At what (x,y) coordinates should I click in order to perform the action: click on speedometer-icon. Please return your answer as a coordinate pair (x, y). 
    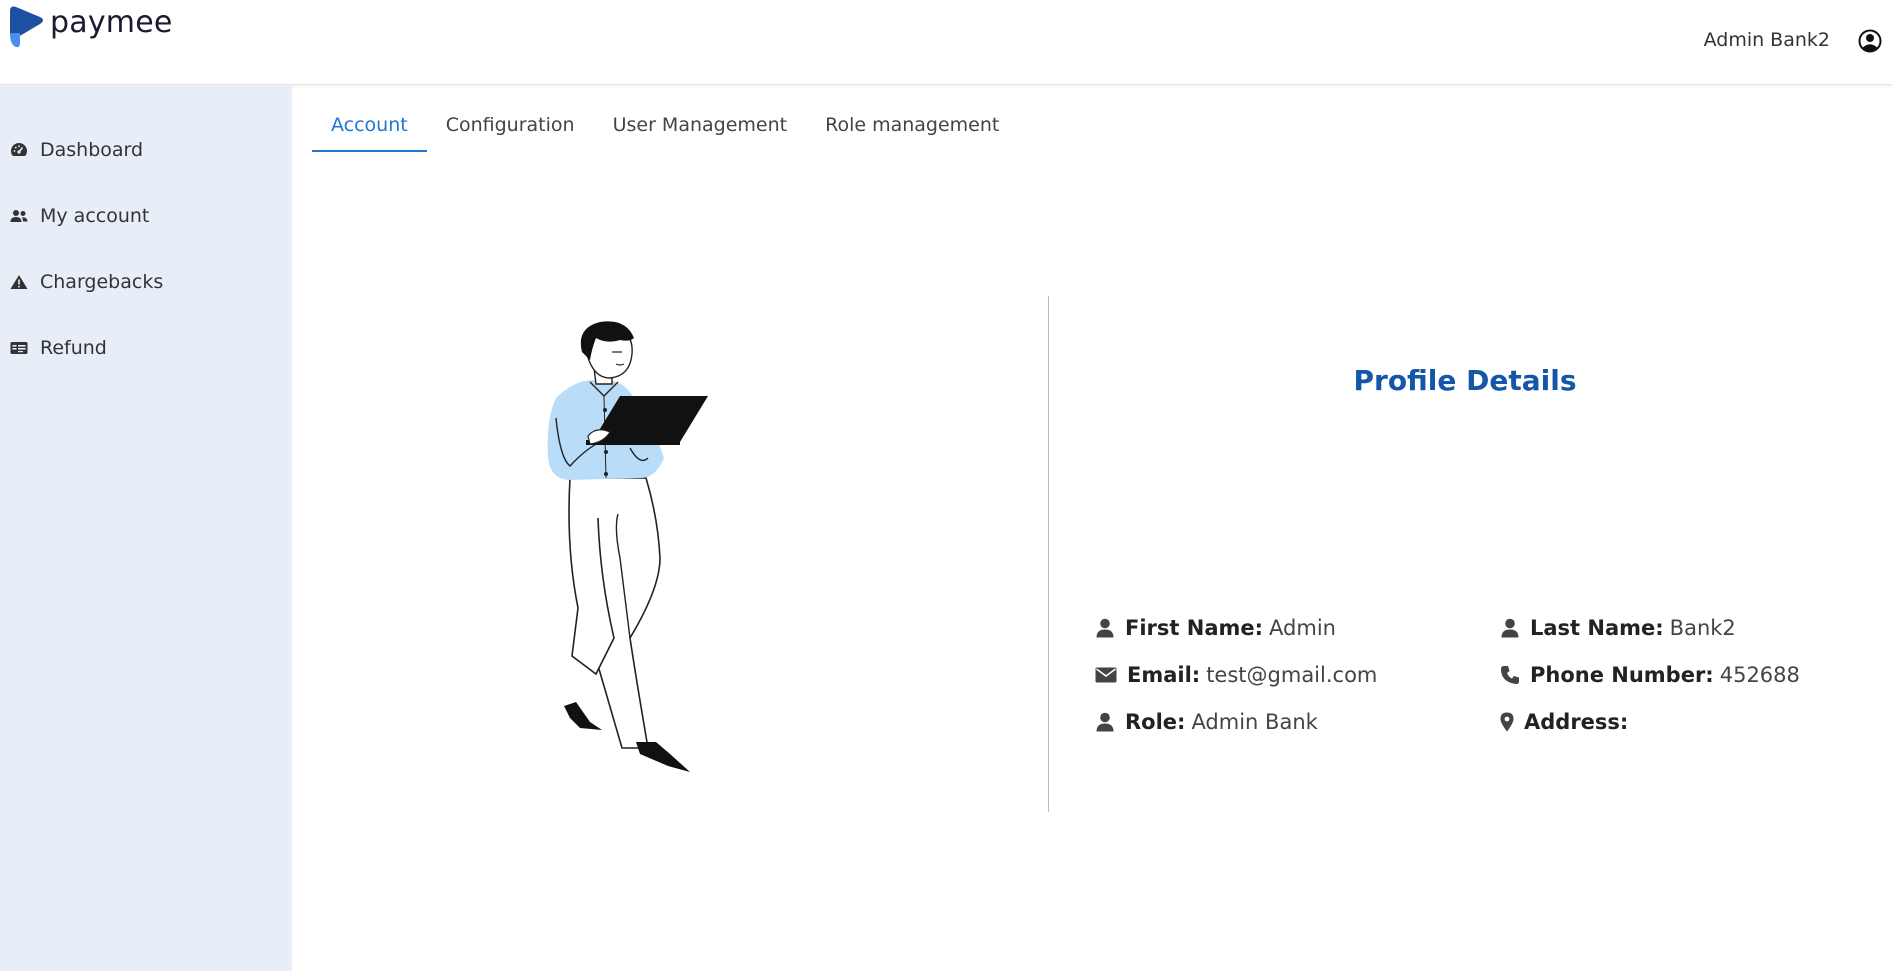
    Looking at the image, I should click on (19, 150).